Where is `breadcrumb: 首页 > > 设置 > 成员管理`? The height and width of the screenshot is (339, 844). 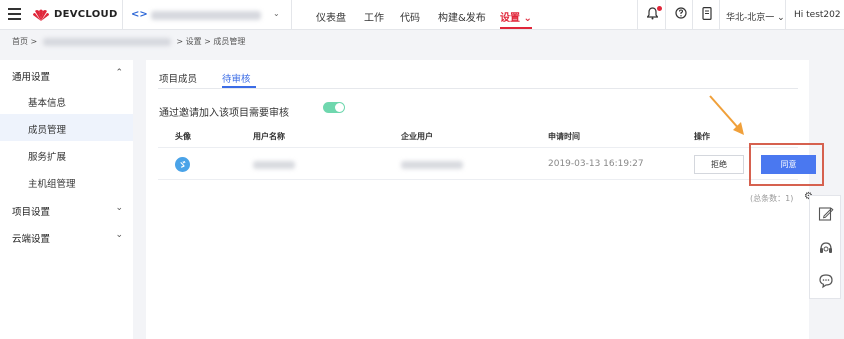 breadcrumb: 首页 > > 设置 > 成员管理 is located at coordinates (128, 41).